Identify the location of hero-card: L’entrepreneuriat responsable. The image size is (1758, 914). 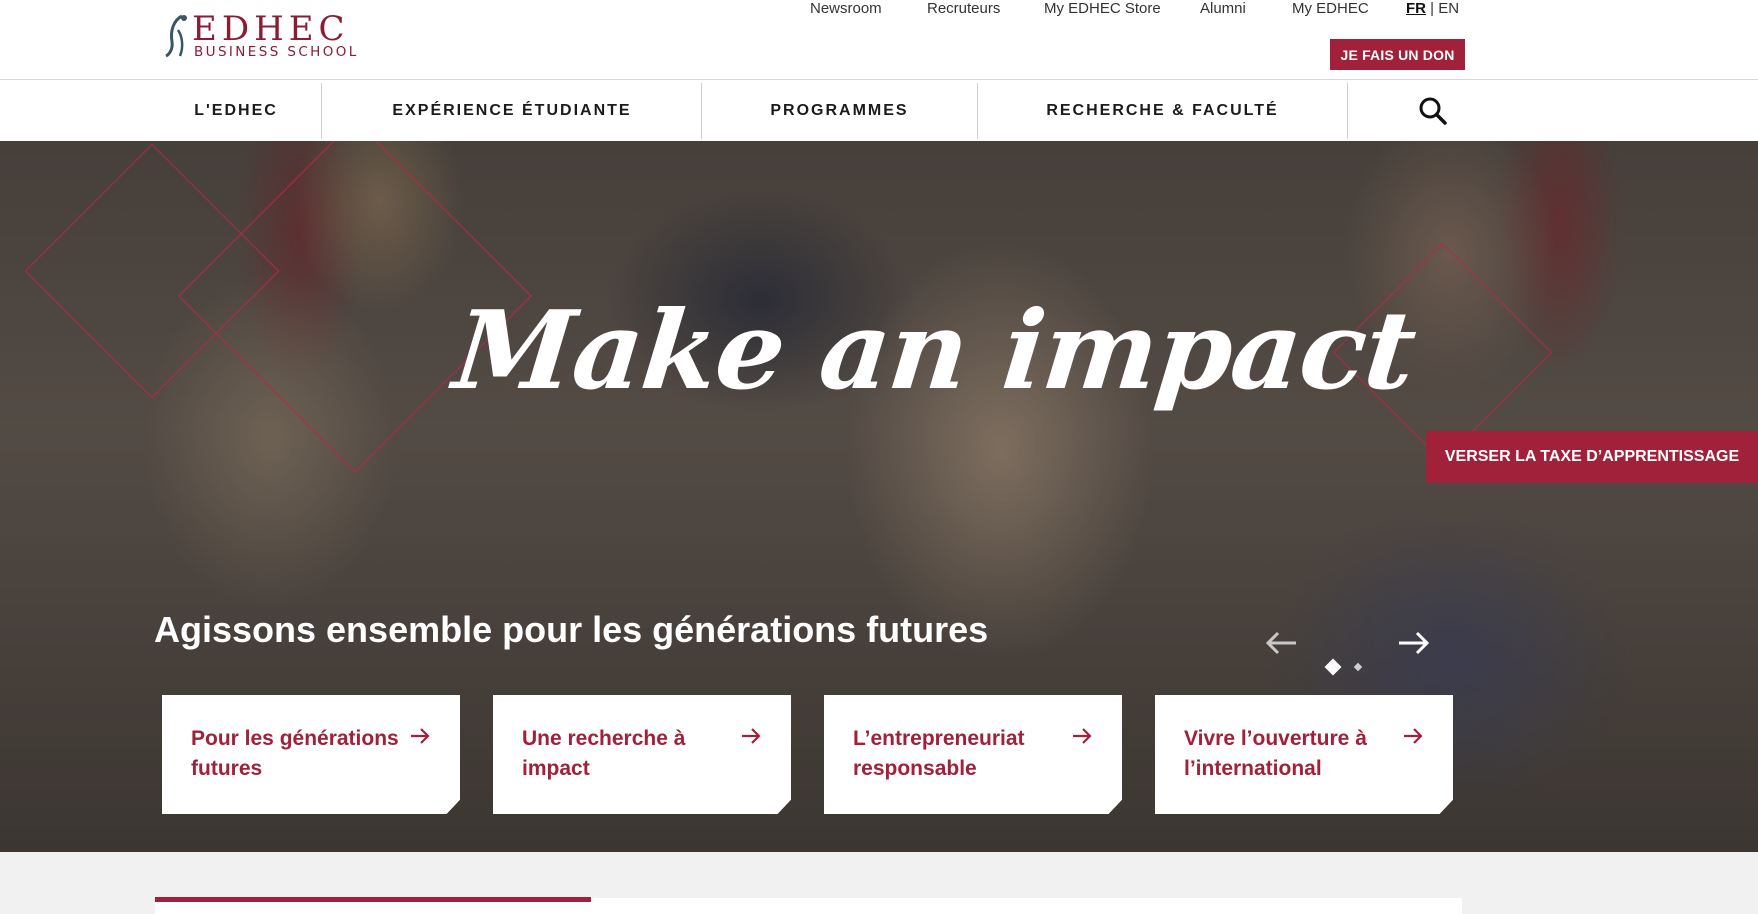
(973, 754).